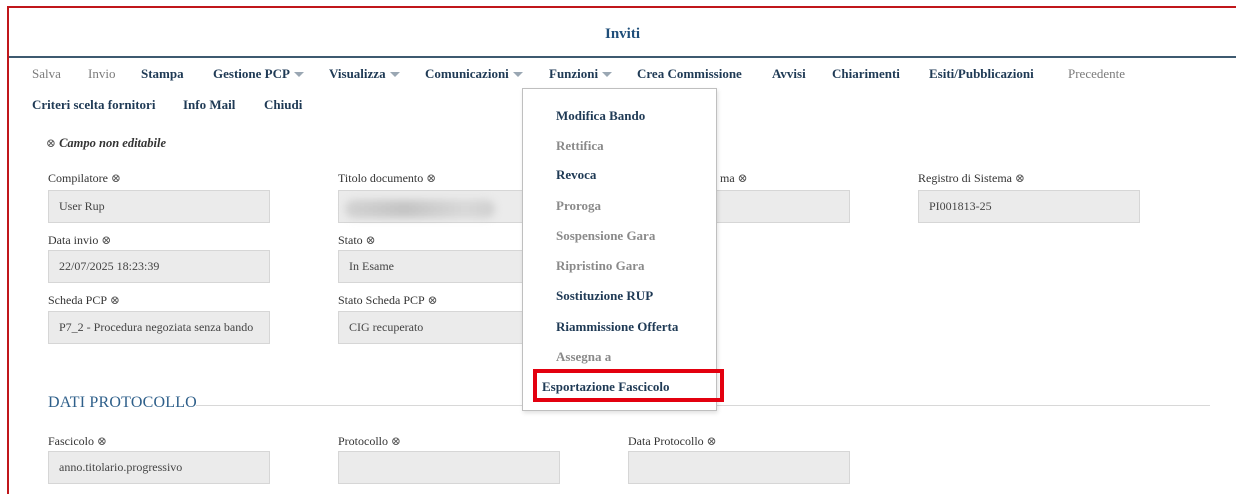 The height and width of the screenshot is (494, 1236). I want to click on registro-sistema-label: Registro di Sistema ⊗, so click(971, 178).